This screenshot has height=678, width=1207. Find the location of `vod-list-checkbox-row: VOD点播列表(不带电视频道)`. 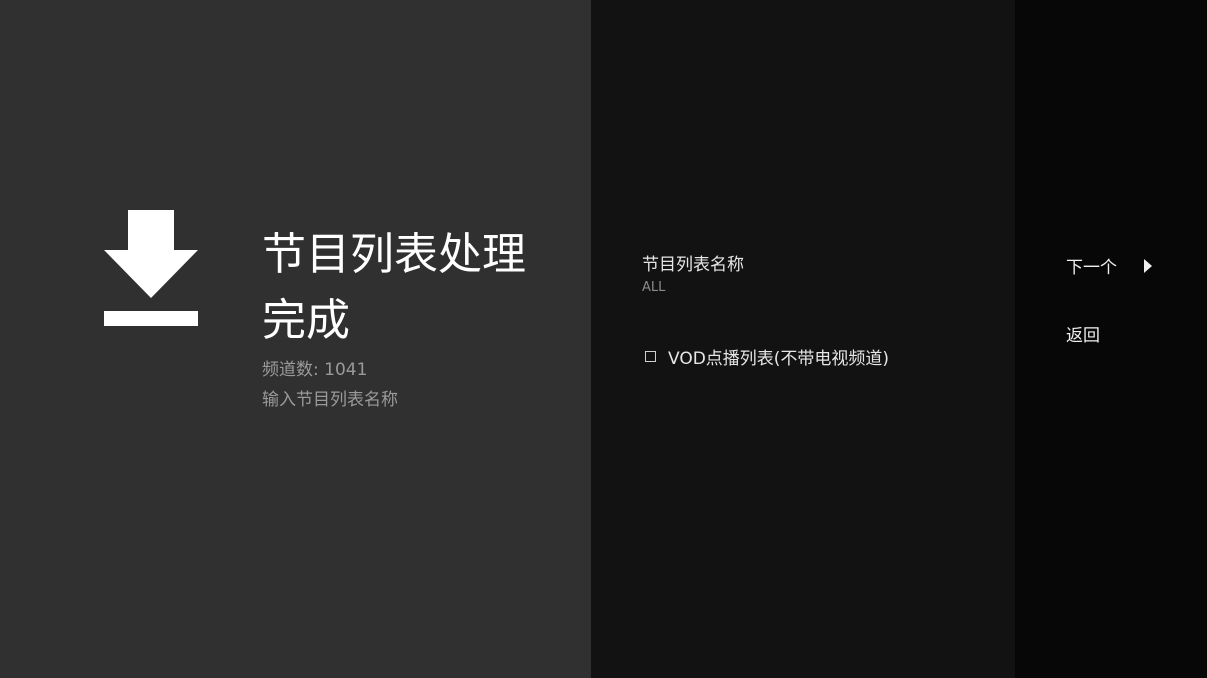

vod-list-checkbox-row: VOD点播列表(不带电视频道) is located at coordinates (767, 356).